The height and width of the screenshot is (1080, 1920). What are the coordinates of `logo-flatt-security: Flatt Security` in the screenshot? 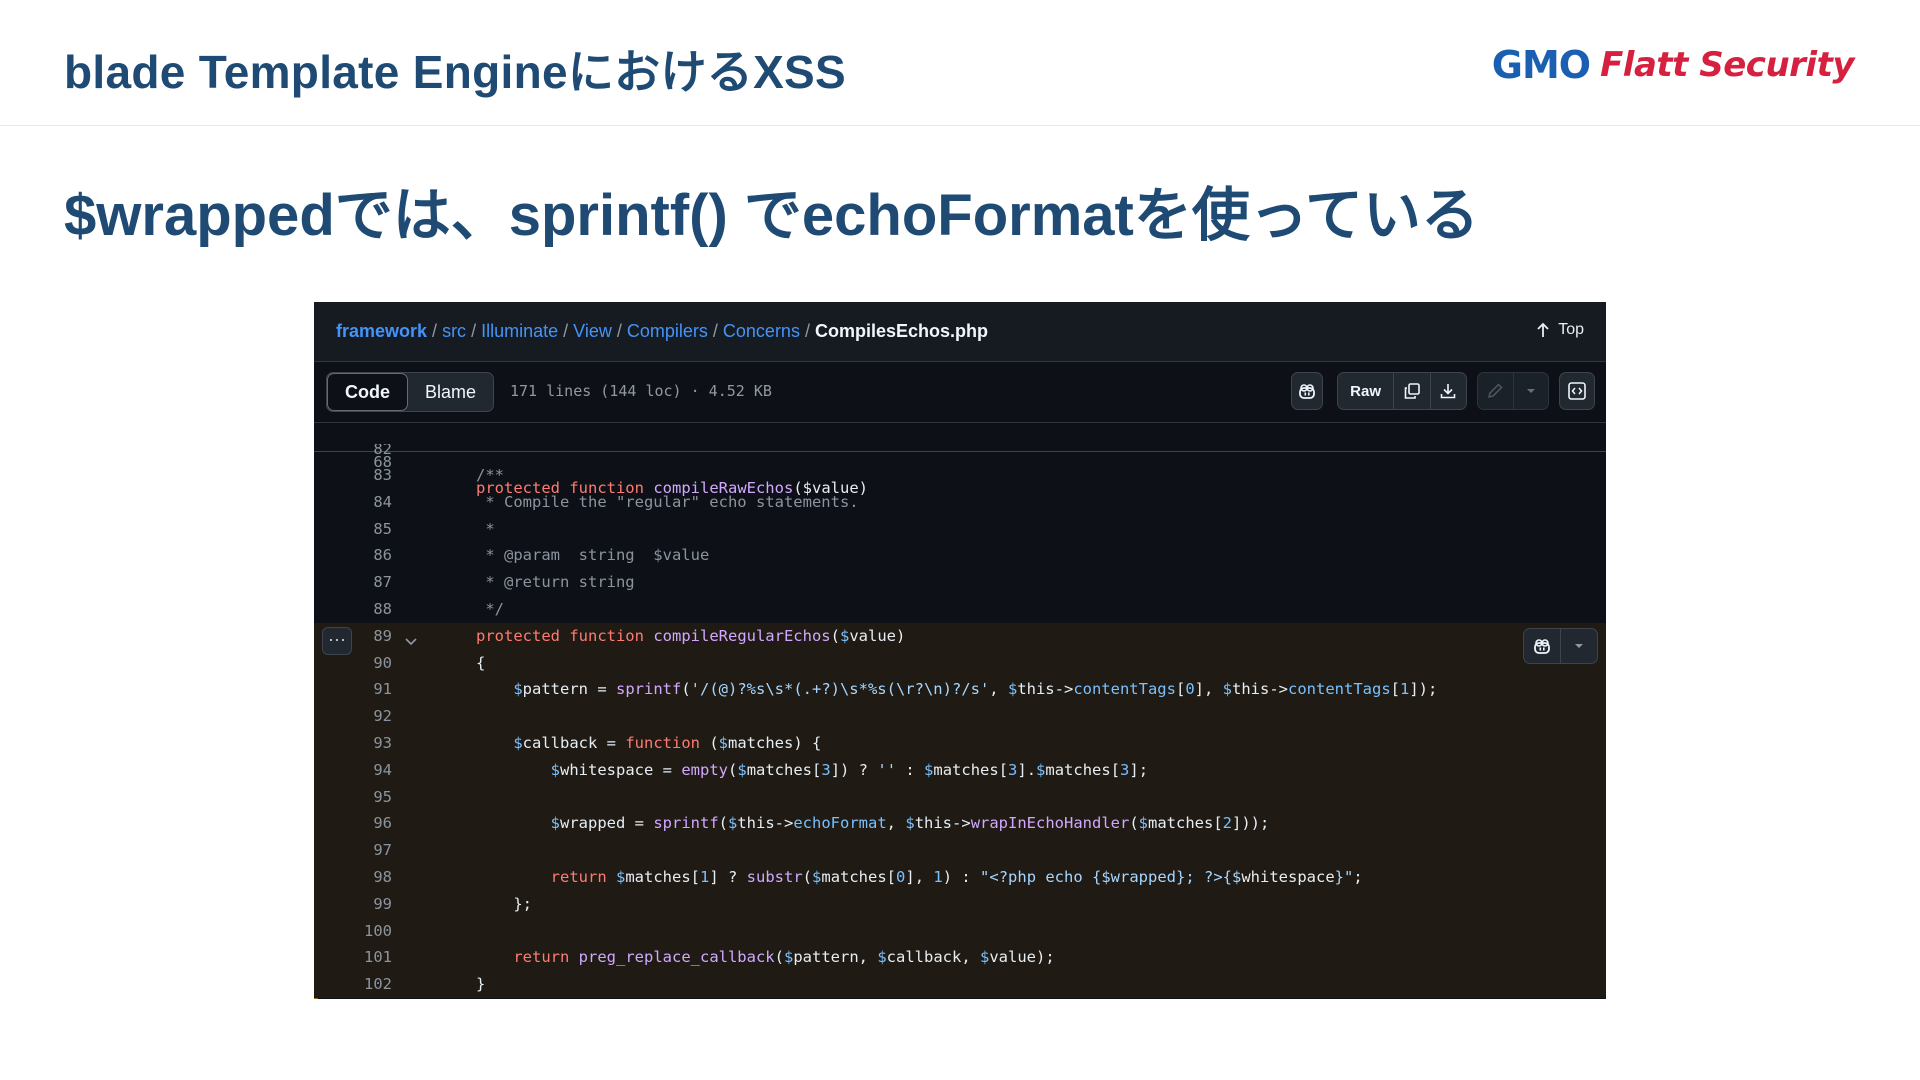 It's located at (1727, 65).